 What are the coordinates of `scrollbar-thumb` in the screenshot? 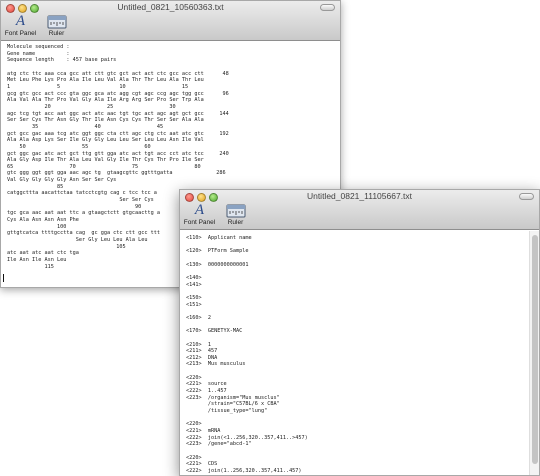 It's located at (535, 349).